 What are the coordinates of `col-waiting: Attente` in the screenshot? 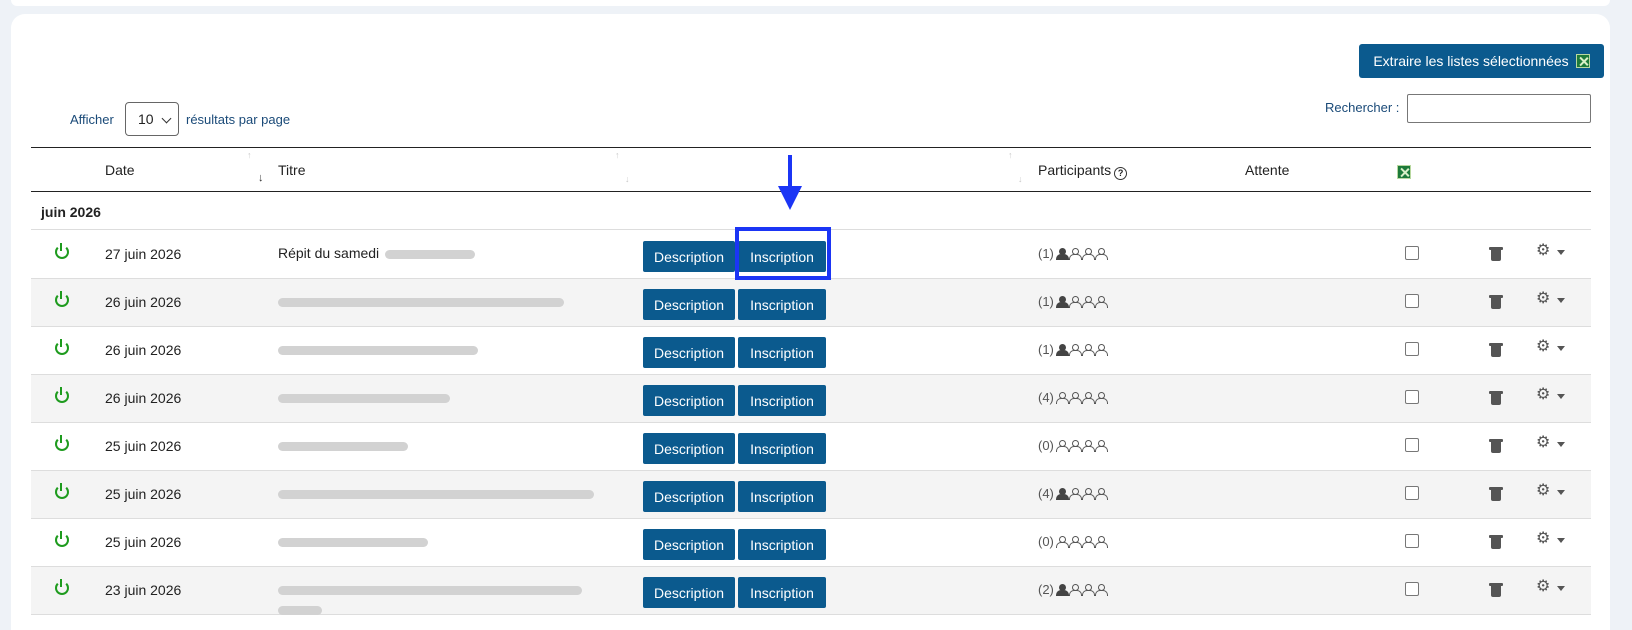 It's located at (1267, 170).